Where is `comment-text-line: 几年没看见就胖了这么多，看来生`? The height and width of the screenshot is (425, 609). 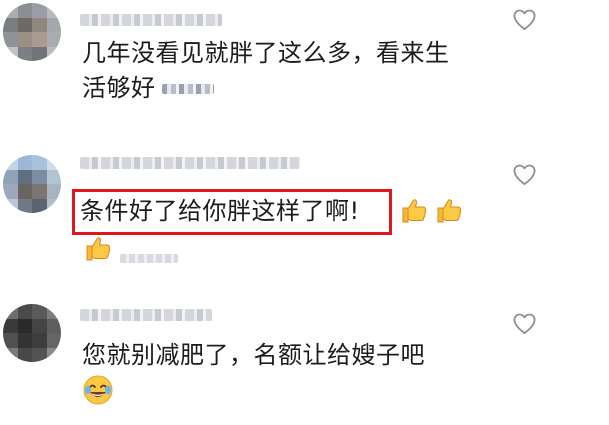
comment-text-line: 几年没看见就胖了这么多，看来生 is located at coordinates (266, 53).